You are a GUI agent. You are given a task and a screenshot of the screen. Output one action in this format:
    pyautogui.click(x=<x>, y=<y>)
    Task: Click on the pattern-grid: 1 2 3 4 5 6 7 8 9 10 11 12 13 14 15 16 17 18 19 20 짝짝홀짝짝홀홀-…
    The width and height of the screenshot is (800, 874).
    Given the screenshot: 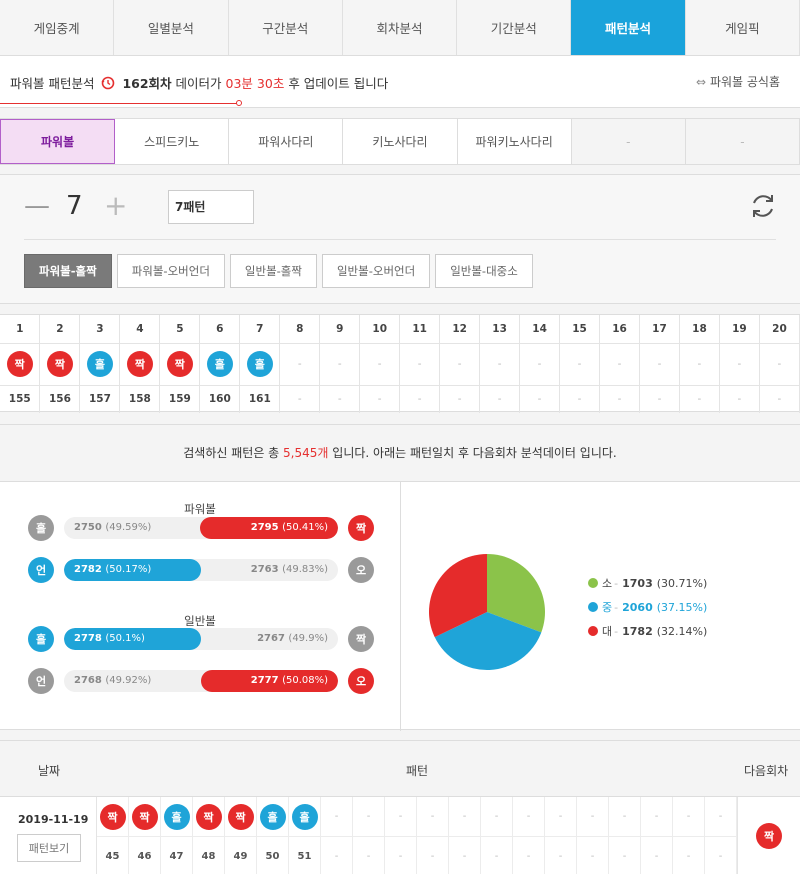 What is the action you would take?
    pyautogui.click(x=400, y=363)
    